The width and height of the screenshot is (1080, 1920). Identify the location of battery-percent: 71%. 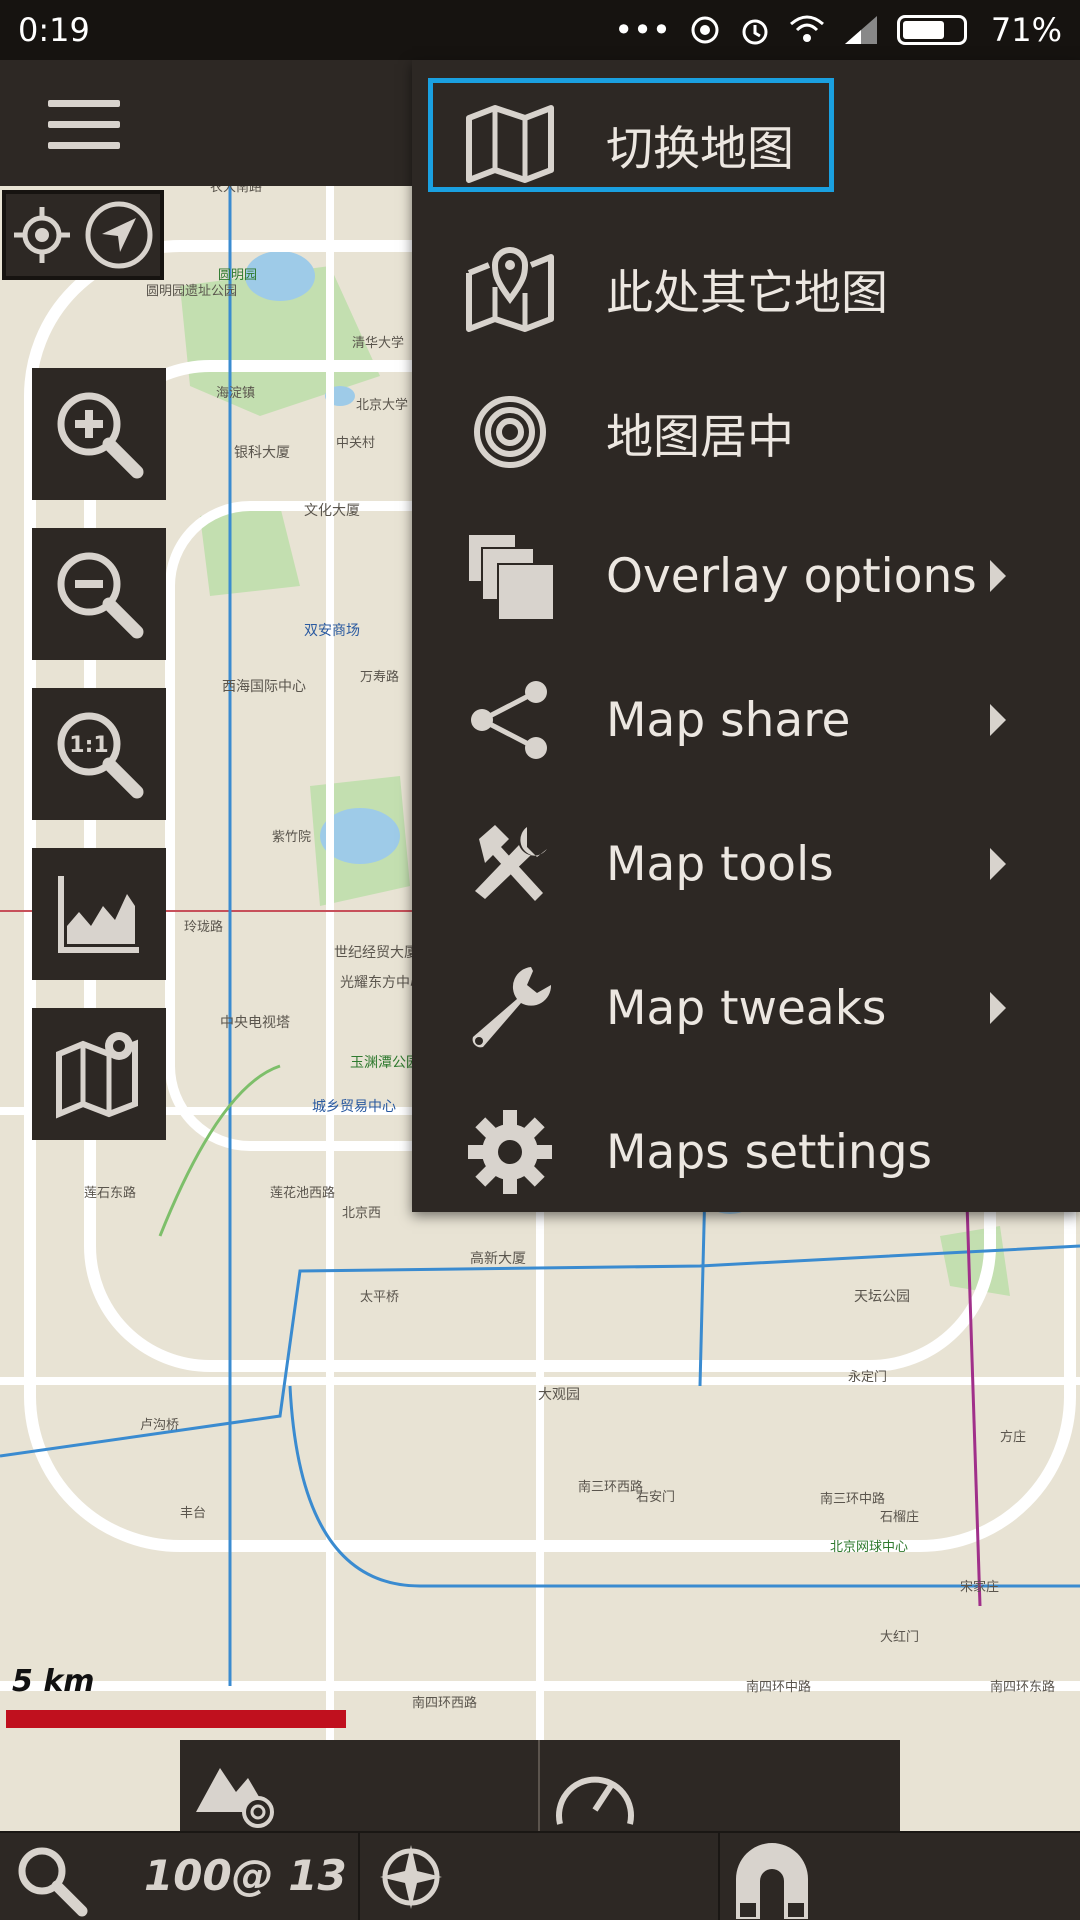
(1026, 30).